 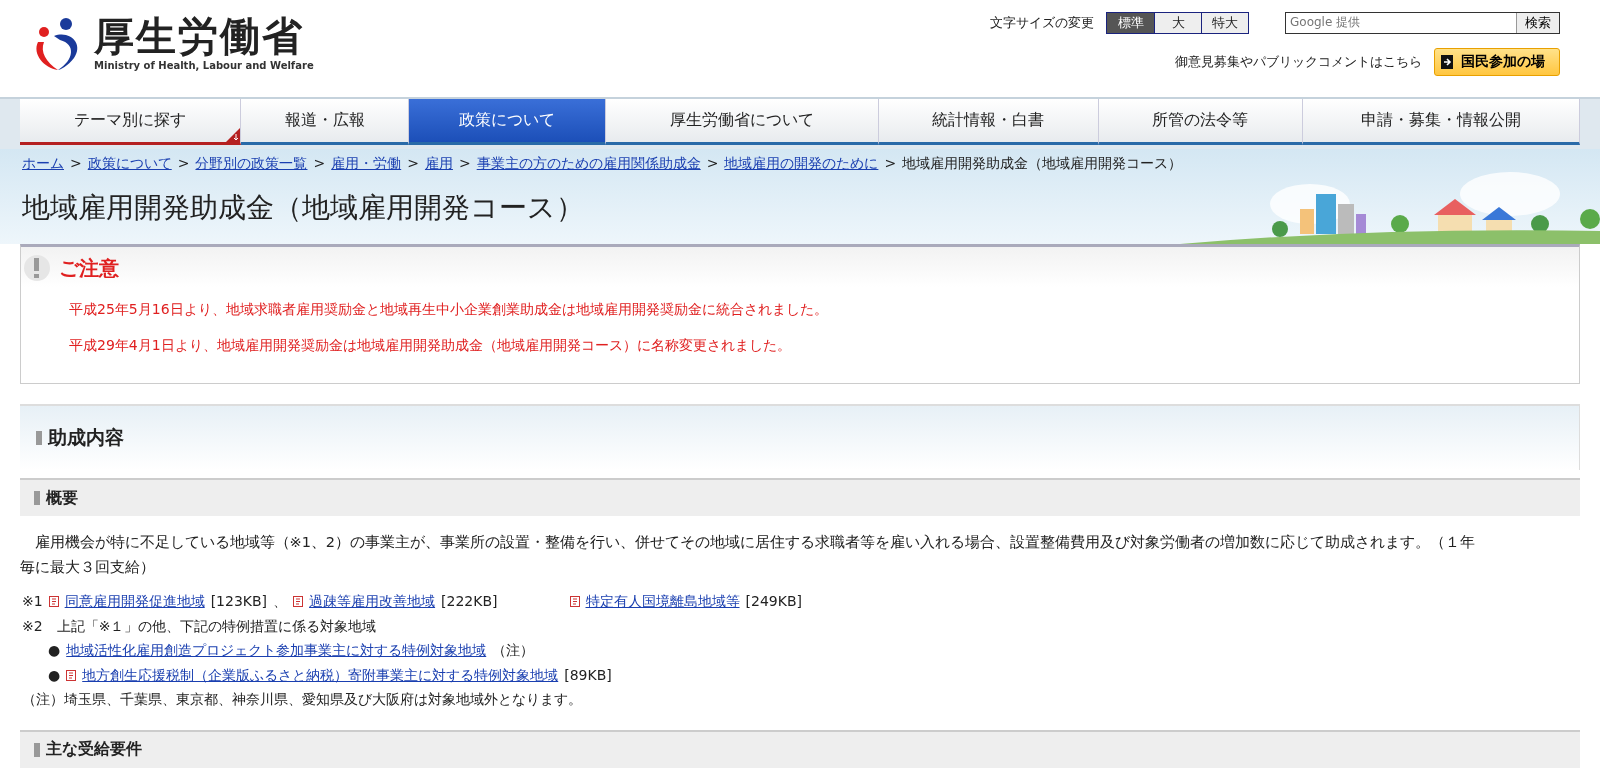 I want to click on pdf-link: 特定有人国境離島地域等, so click(x=662, y=601).